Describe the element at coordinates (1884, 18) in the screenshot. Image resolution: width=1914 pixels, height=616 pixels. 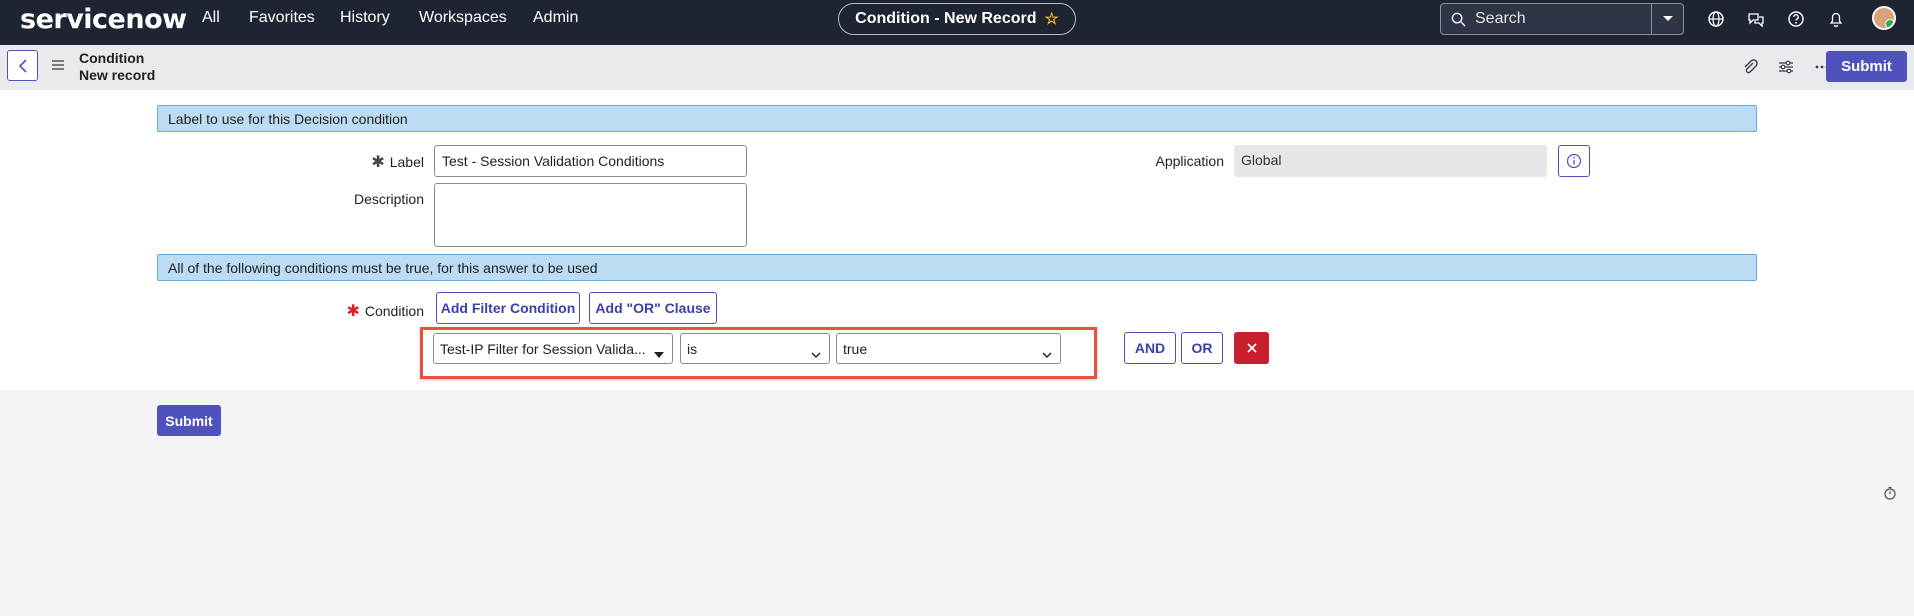
I see `user-avatar` at that location.